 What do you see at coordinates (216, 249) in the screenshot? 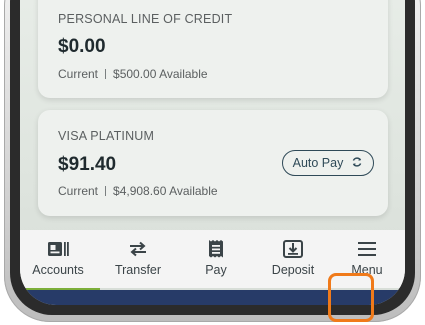
I see `pay-icon` at bounding box center [216, 249].